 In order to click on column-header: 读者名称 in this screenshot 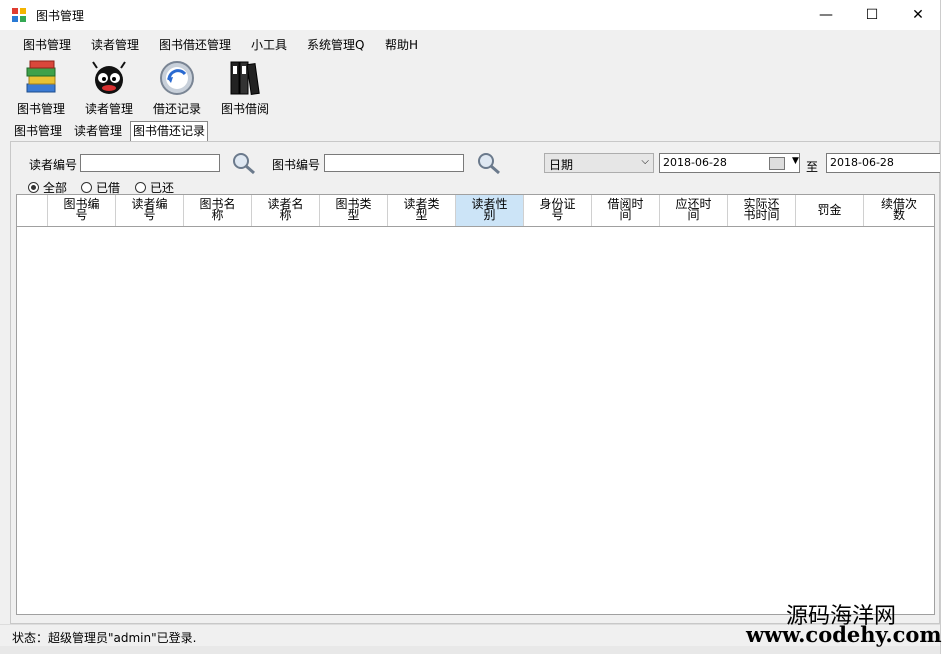, I will do `click(286, 210)`.